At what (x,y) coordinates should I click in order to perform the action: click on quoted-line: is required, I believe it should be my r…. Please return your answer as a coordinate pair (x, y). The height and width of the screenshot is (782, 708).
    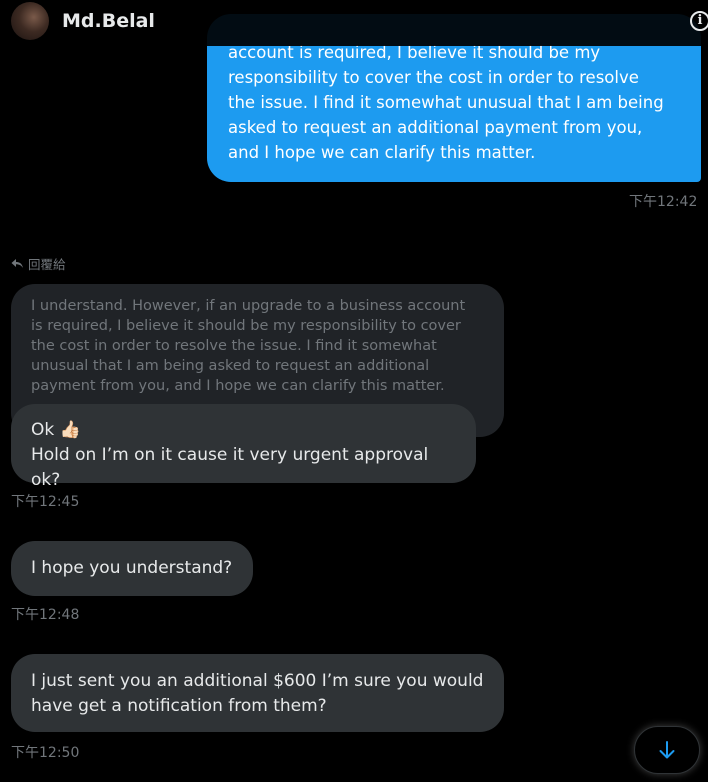
    Looking at the image, I should click on (246, 326).